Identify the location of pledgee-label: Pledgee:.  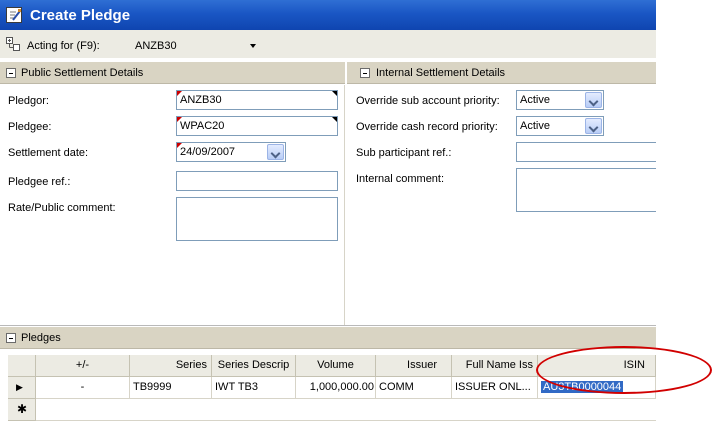
(30, 127).